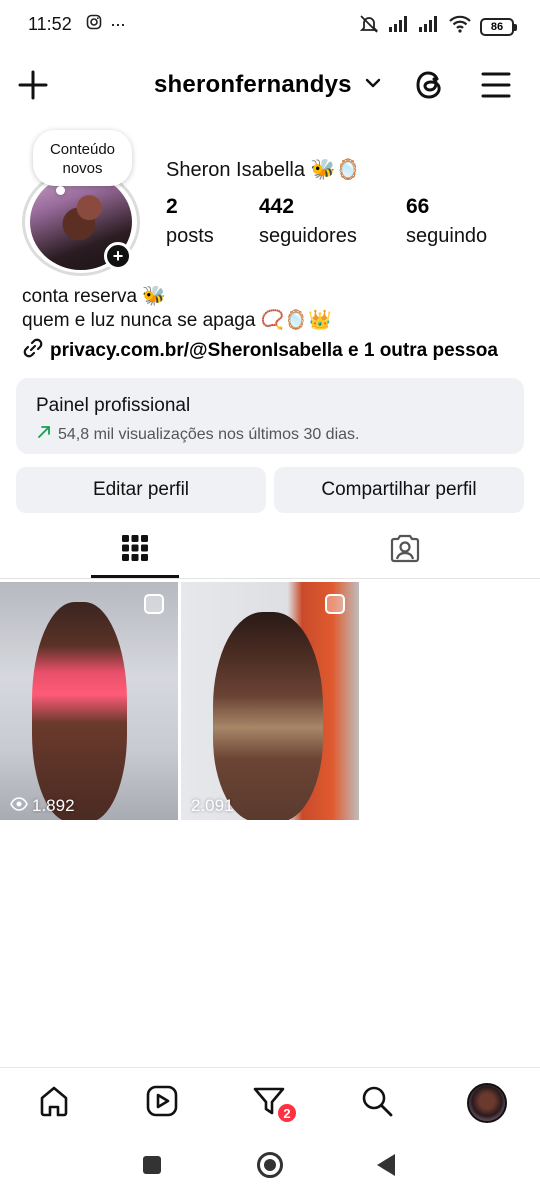  I want to click on home-button, so click(270, 1165).